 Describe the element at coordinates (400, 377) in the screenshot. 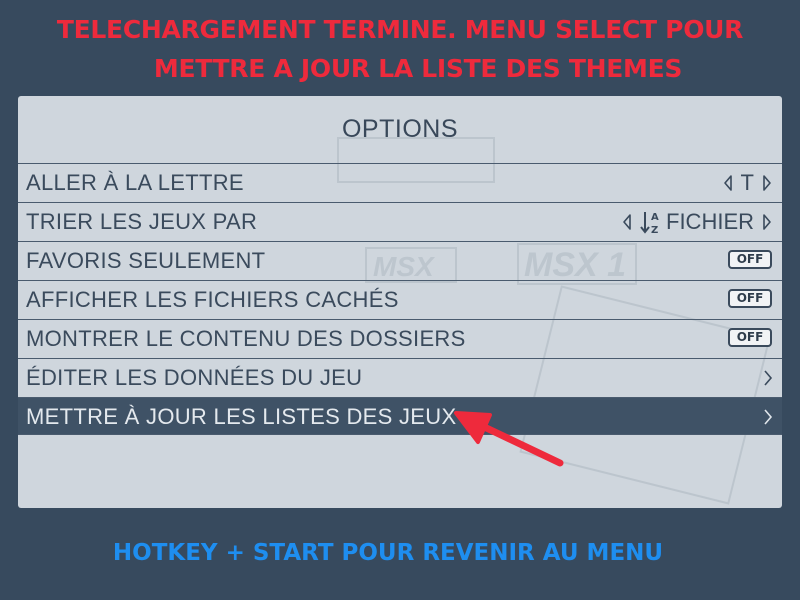

I see `menu-item-edit-game-data: ÉDITER LES DONNÉES DU JEU` at that location.